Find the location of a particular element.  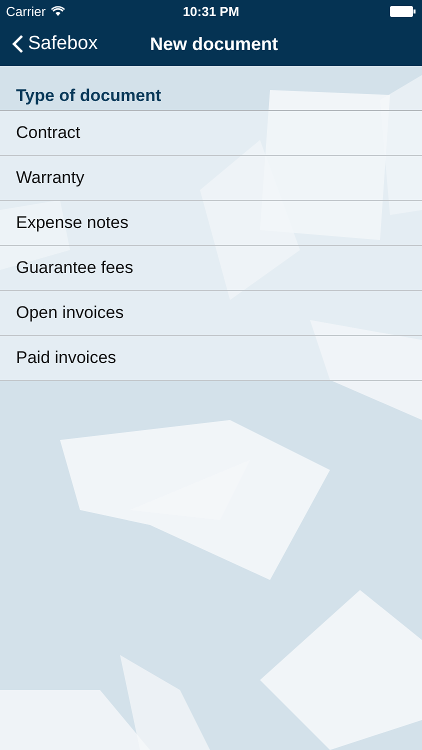

back-button: Safebox is located at coordinates (55, 44).